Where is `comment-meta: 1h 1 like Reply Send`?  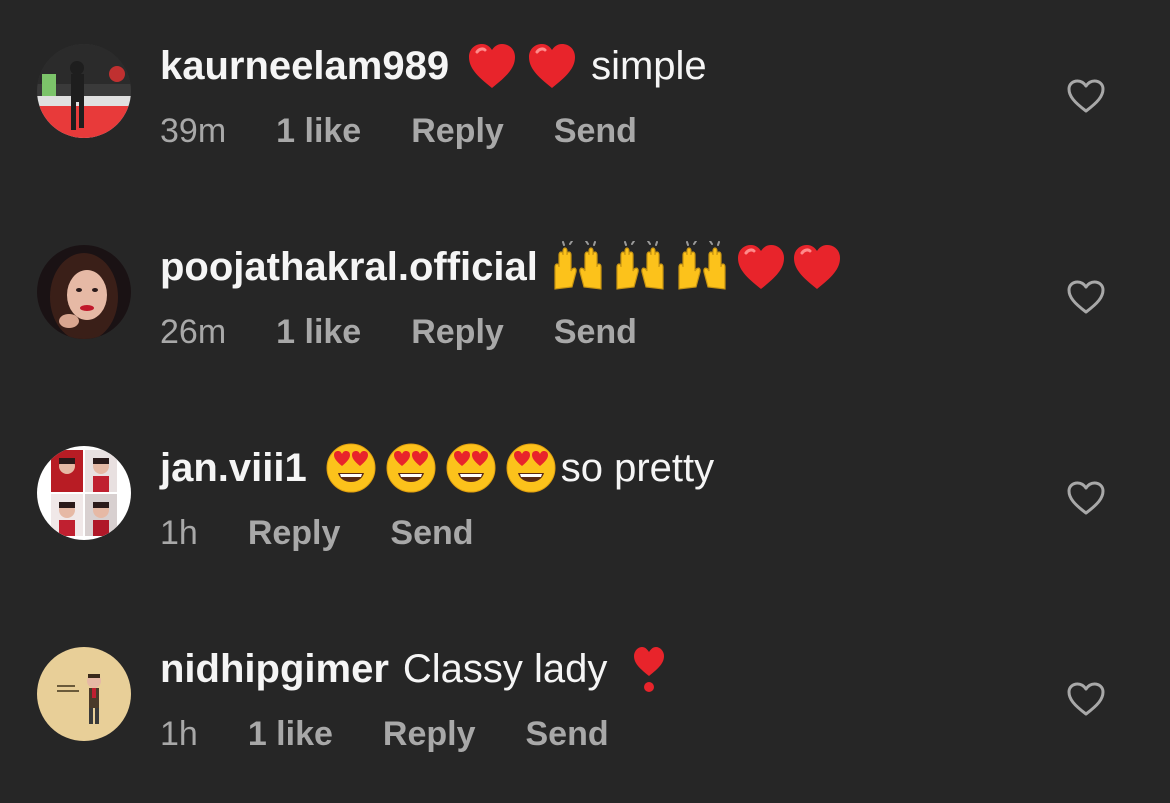
comment-meta: 1h 1 like Reply Send is located at coordinates (409, 734).